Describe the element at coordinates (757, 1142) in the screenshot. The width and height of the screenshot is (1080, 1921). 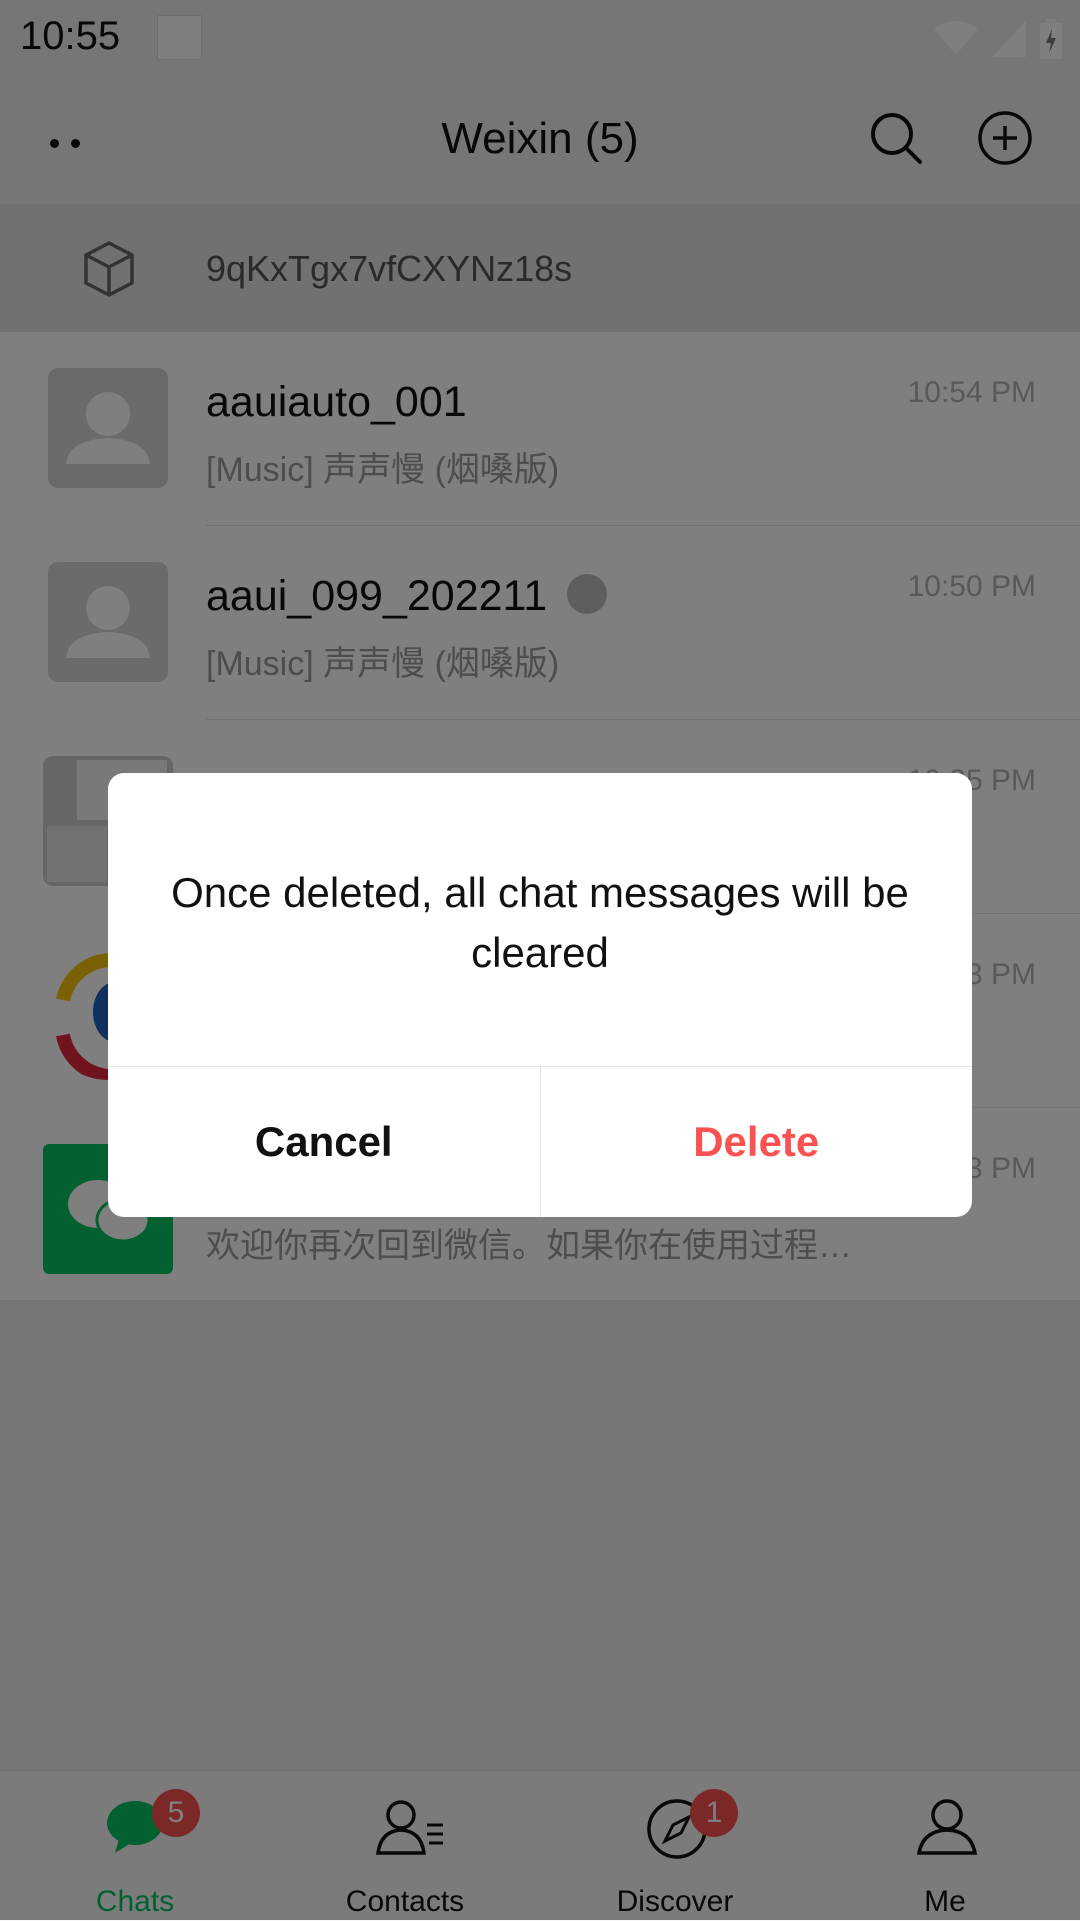
I see `delete-button: Delete` at that location.